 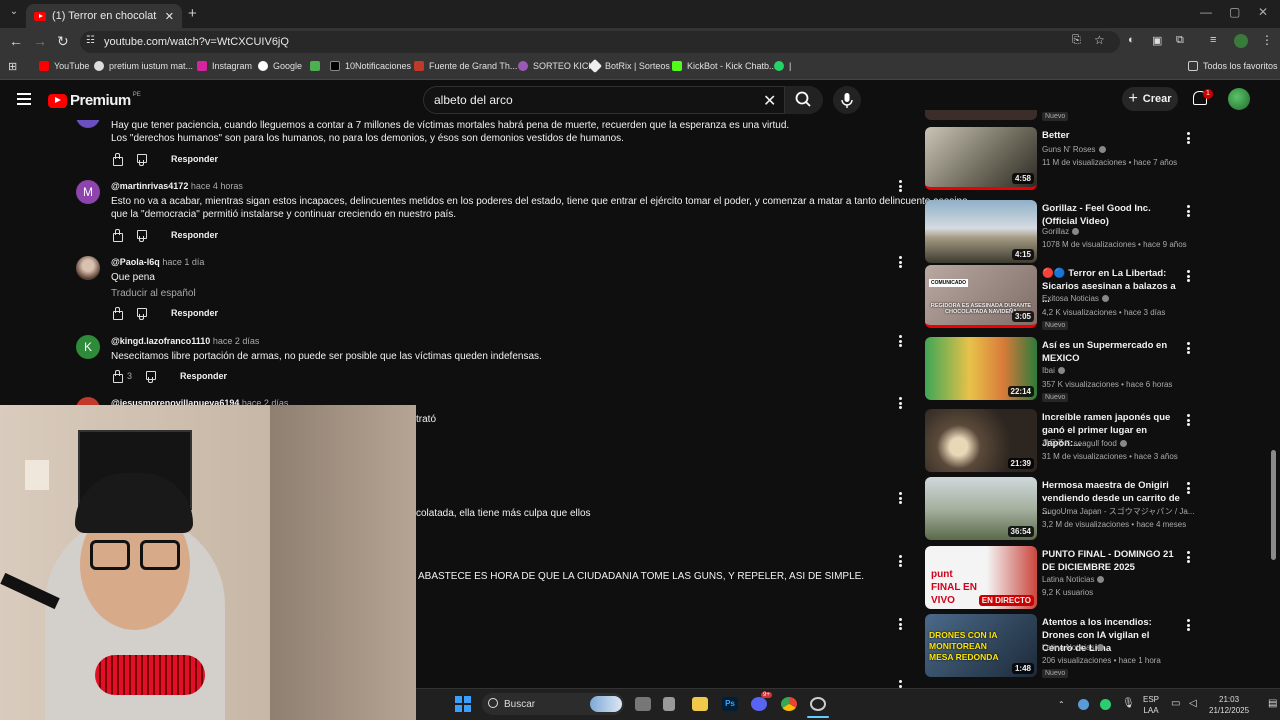 What do you see at coordinates (789, 704) in the screenshot?
I see `chrome-icon` at bounding box center [789, 704].